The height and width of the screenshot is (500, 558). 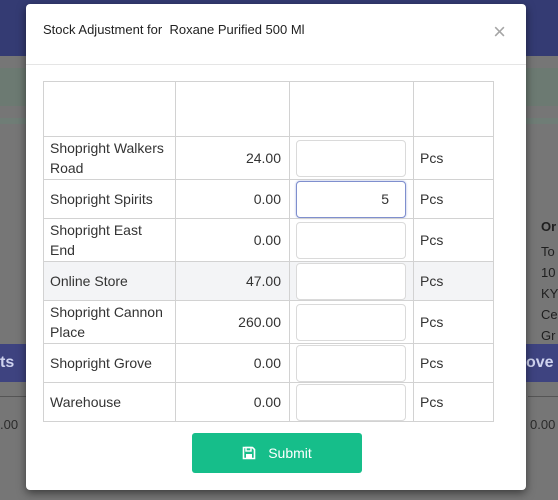 I want to click on location-name: Online Store, so click(x=109, y=281).